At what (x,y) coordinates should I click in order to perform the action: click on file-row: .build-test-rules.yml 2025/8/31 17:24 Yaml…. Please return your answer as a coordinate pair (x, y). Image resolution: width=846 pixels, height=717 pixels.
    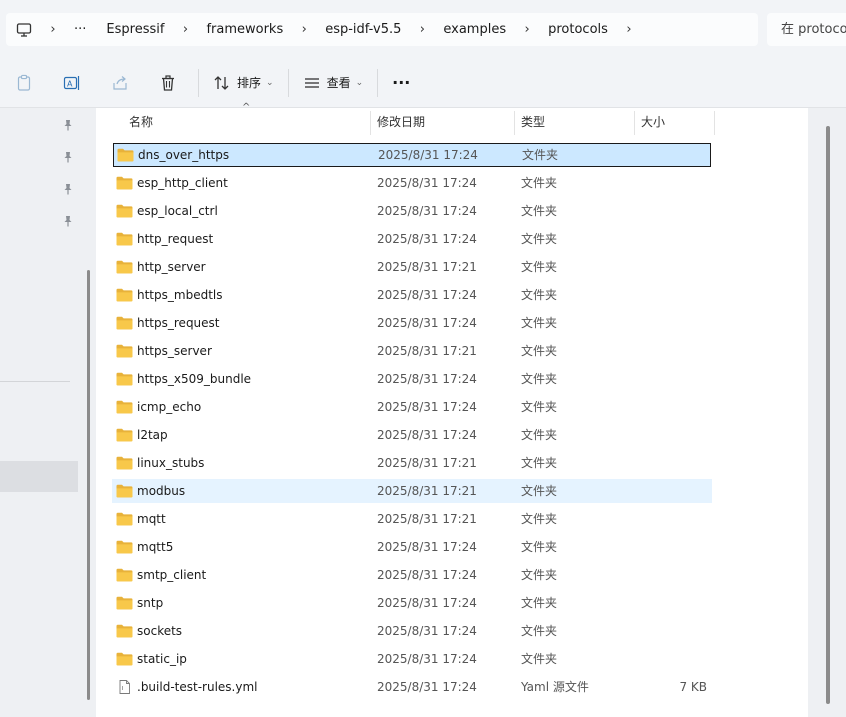
    Looking at the image, I should click on (412, 687).